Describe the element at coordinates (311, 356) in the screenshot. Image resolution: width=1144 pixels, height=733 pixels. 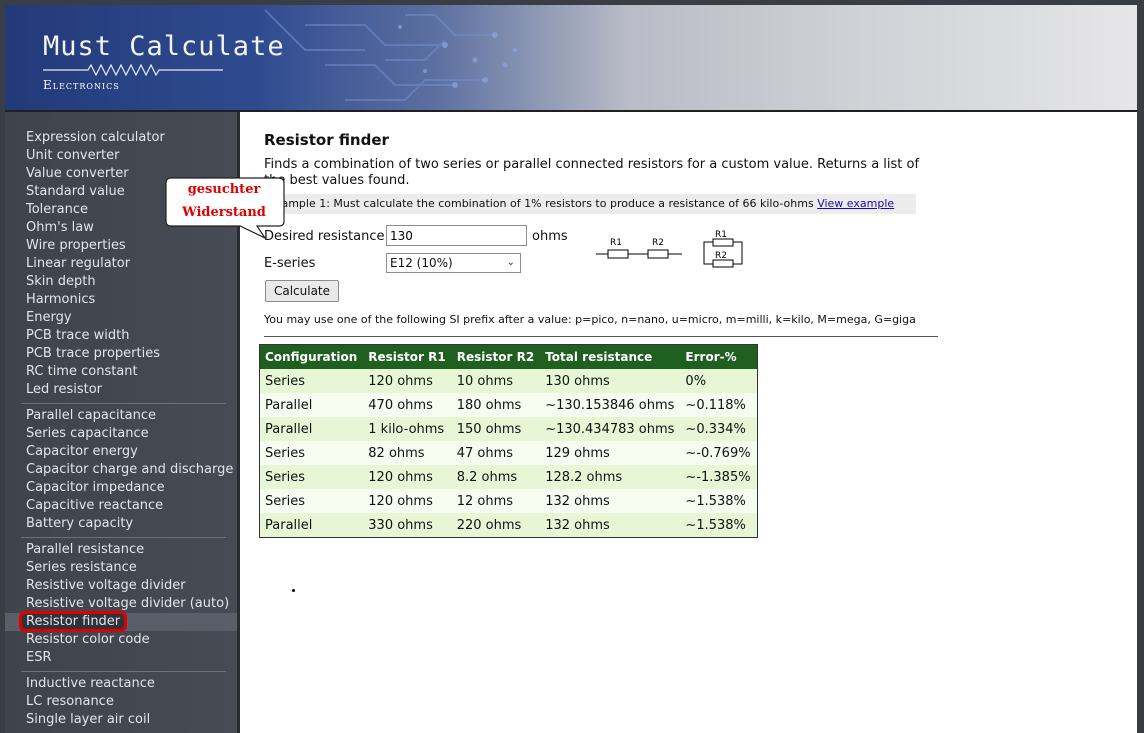
I see `column-header: Configuration` at that location.